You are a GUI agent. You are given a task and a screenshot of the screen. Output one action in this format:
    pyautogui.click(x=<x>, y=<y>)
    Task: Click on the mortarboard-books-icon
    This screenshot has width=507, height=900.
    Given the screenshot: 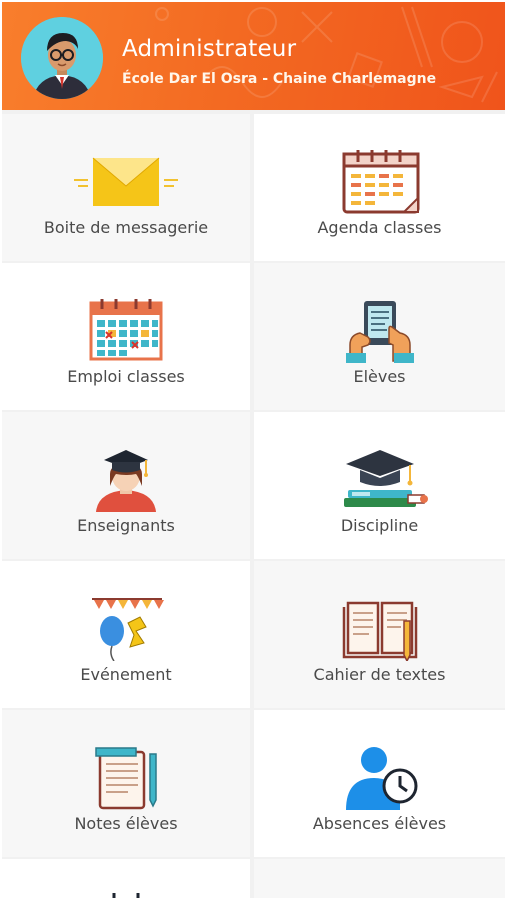 What is the action you would take?
    pyautogui.click(x=385, y=478)
    